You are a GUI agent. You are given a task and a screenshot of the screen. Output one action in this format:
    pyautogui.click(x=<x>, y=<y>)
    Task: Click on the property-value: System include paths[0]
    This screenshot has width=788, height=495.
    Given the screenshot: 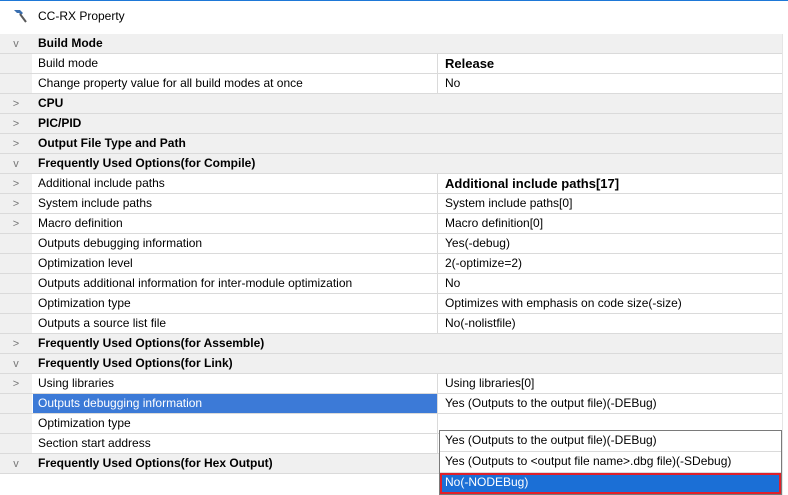 What is the action you would take?
    pyautogui.click(x=610, y=203)
    